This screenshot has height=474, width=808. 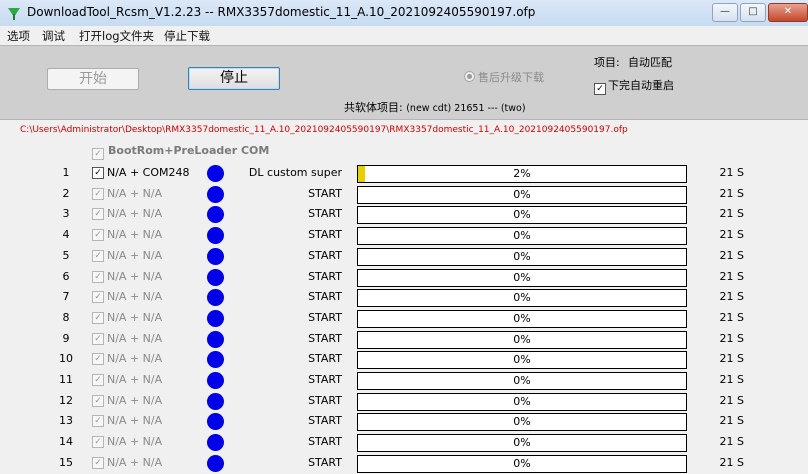 What do you see at coordinates (66, 255) in the screenshot?
I see `port-number: 5` at bounding box center [66, 255].